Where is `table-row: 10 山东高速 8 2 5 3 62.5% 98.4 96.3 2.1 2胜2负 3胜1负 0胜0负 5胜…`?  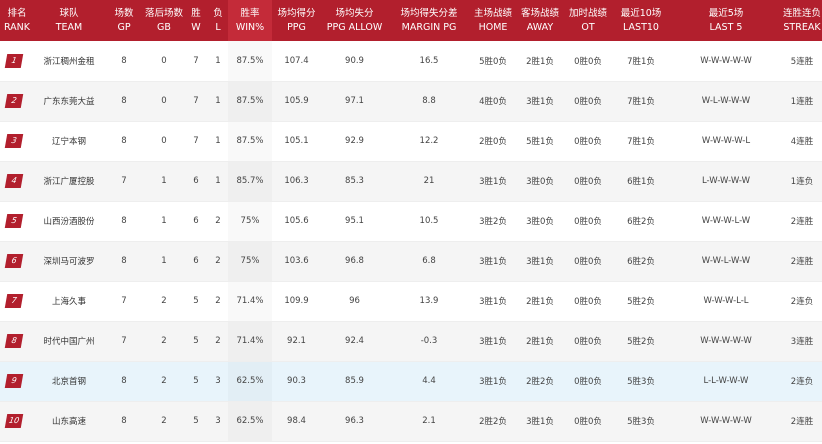 table-row: 10 山东高速 8 2 5 3 62.5% 98.4 96.3 2.1 2胜2负 3胜1负 0胜0负 5胜… is located at coordinates (411, 421).